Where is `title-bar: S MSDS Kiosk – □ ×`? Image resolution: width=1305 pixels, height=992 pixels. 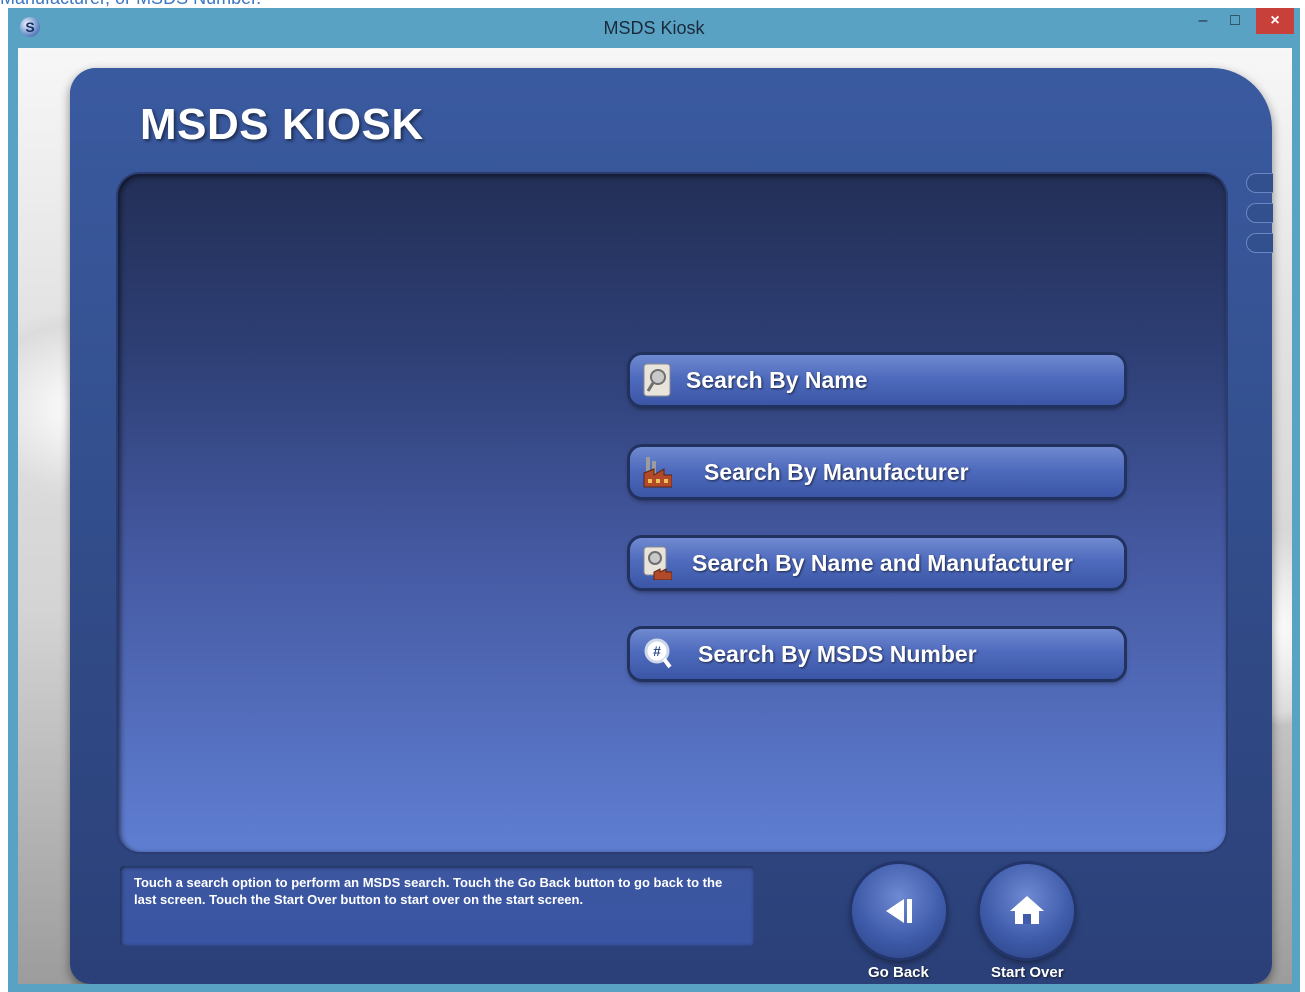
title-bar: S MSDS Kiosk – □ × is located at coordinates (654, 28).